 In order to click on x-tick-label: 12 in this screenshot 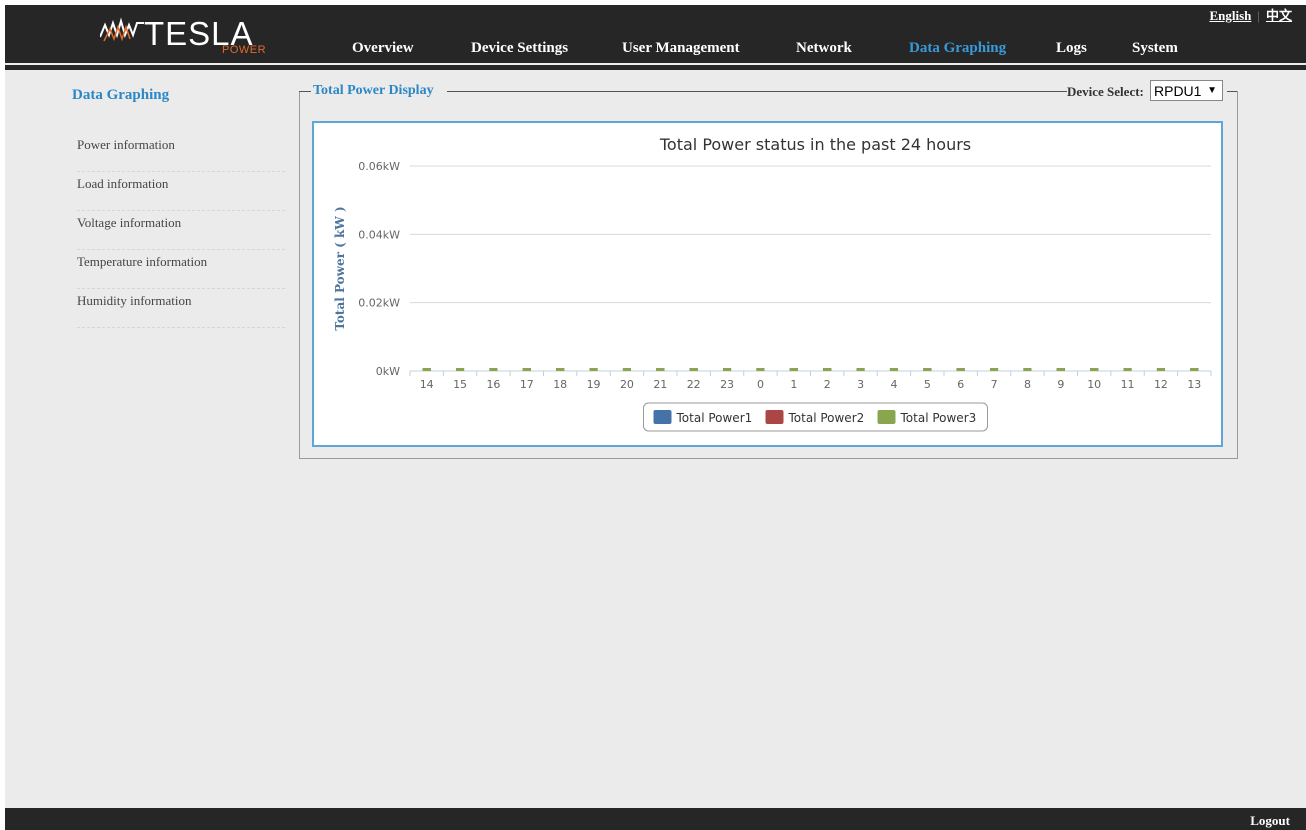, I will do `click(1161, 384)`.